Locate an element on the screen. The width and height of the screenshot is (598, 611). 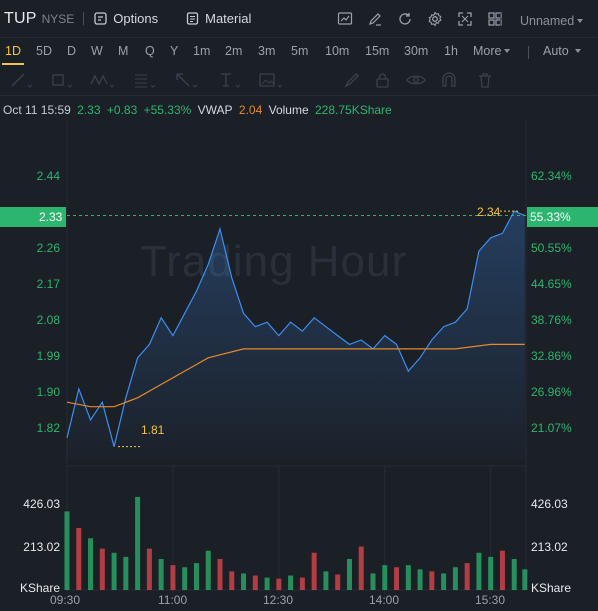
header-tools is located at coordinates (420, 19).